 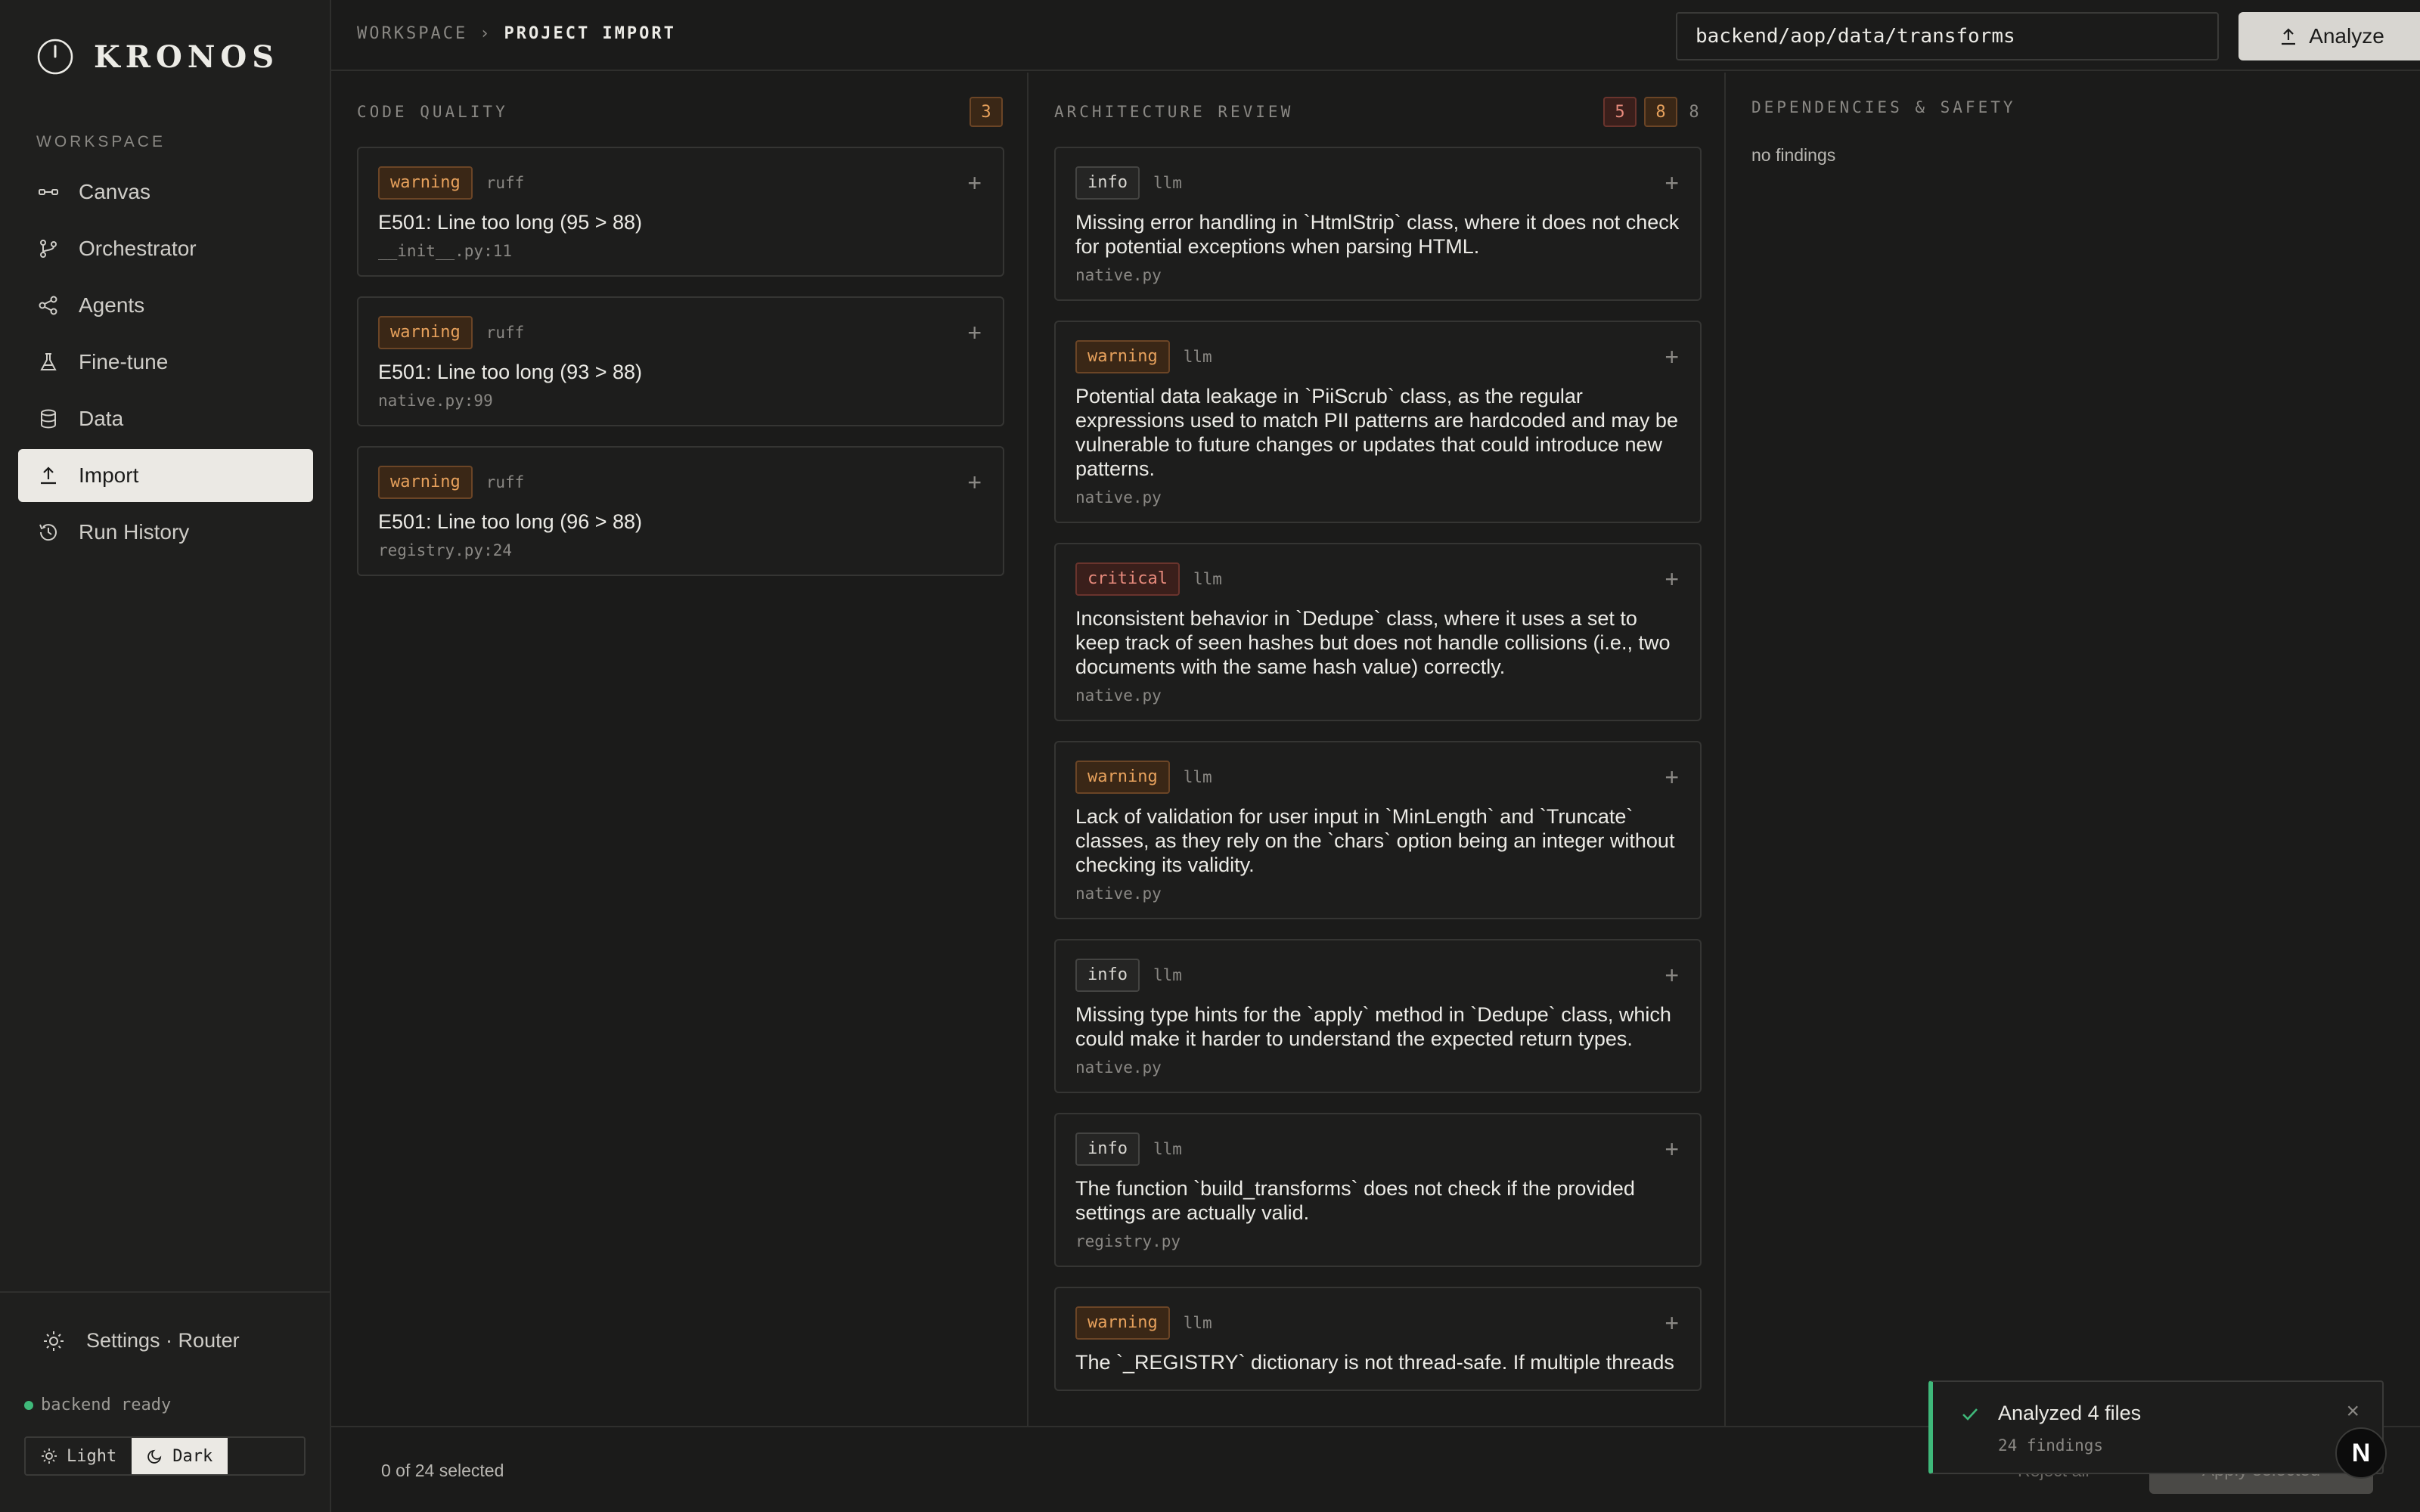 I want to click on sidebar-item-run-history: Run History, so click(x=165, y=532).